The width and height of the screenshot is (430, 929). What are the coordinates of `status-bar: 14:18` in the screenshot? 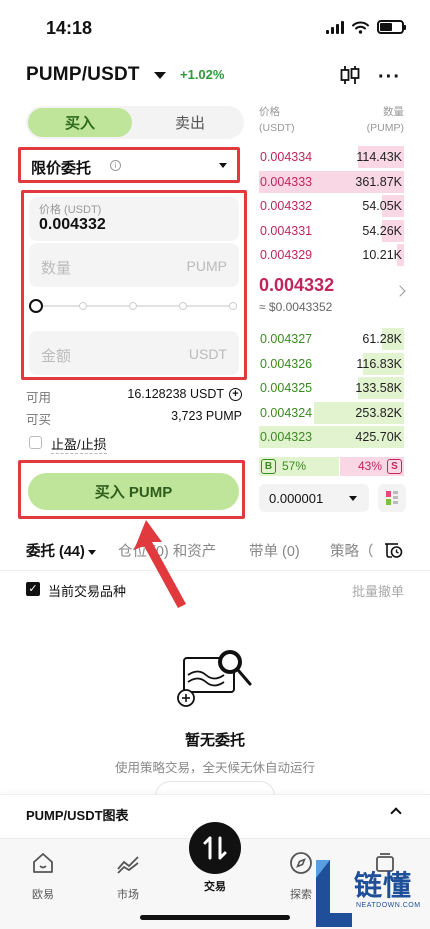 It's located at (215, 27).